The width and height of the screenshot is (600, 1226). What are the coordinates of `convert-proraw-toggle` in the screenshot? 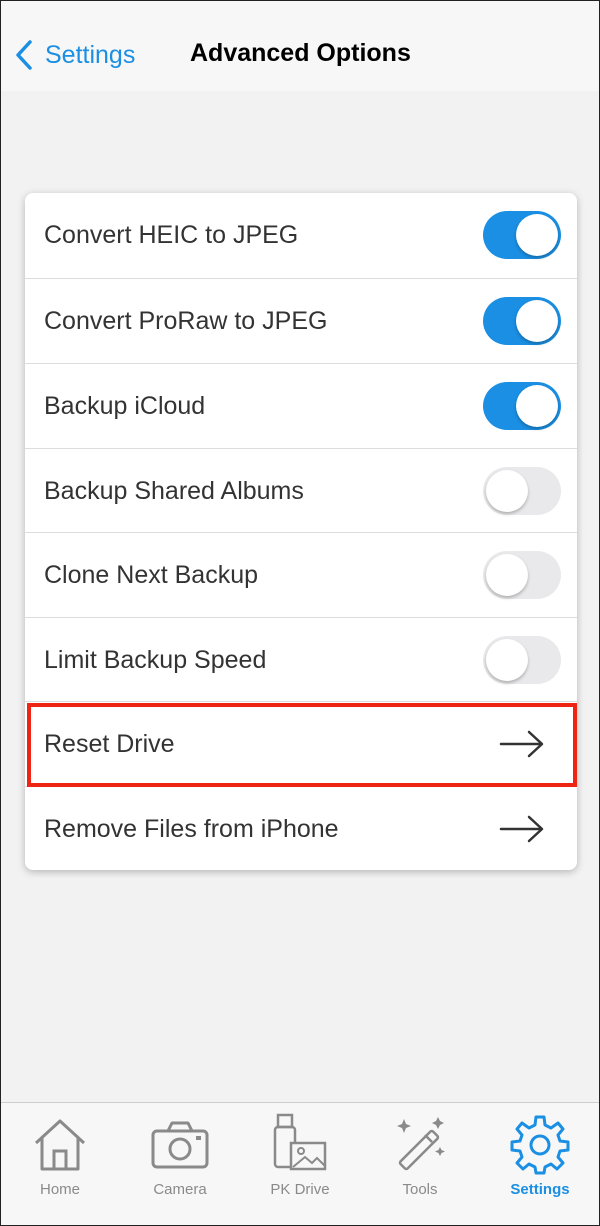 It's located at (522, 321).